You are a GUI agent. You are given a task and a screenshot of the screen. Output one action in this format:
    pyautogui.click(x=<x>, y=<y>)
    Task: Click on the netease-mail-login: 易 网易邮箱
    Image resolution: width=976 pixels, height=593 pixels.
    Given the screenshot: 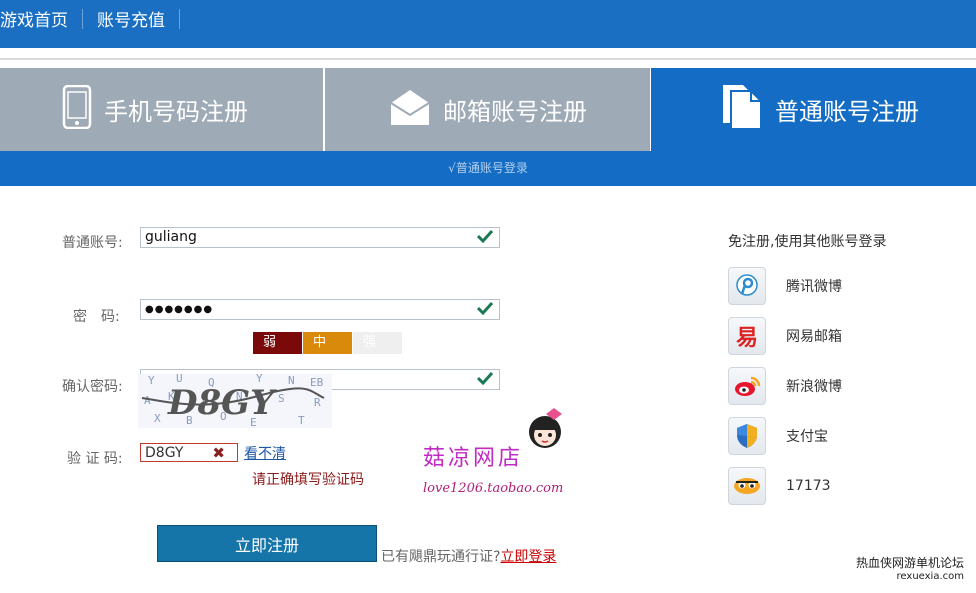 What is the action you would take?
    pyautogui.click(x=785, y=336)
    